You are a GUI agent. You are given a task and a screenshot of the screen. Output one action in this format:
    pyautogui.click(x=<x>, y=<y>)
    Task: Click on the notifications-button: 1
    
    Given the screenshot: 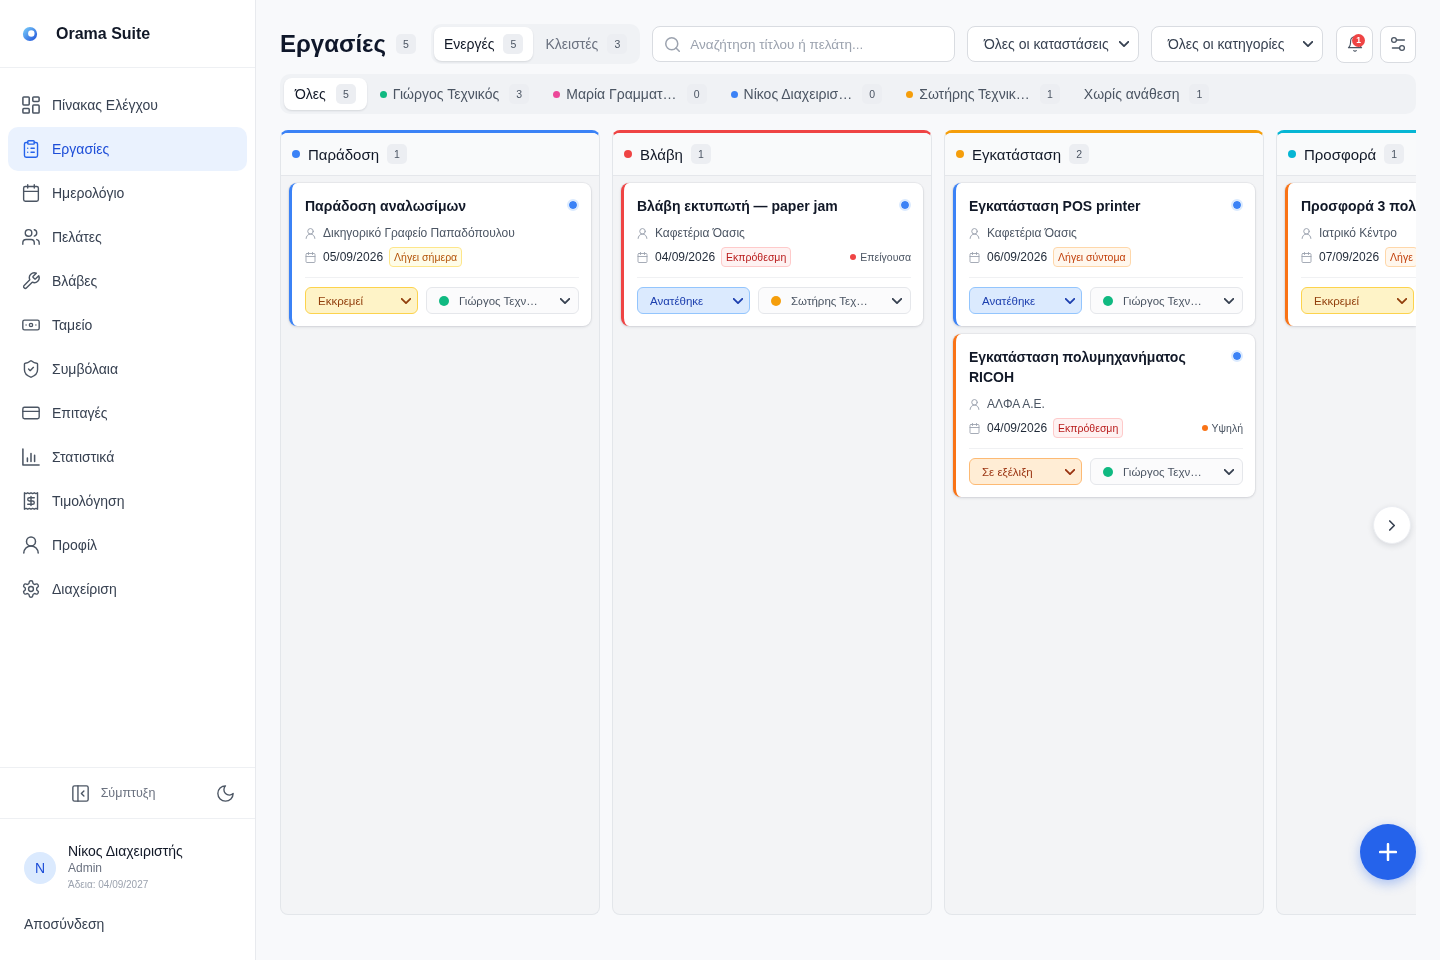 What is the action you would take?
    pyautogui.click(x=1354, y=44)
    